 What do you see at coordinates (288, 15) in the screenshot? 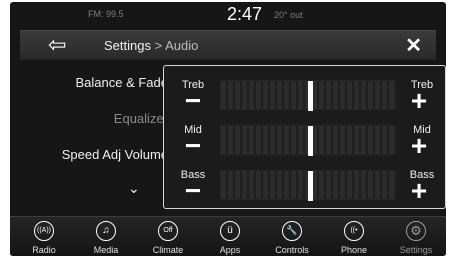
I see `outside-temperature: 20° out` at bounding box center [288, 15].